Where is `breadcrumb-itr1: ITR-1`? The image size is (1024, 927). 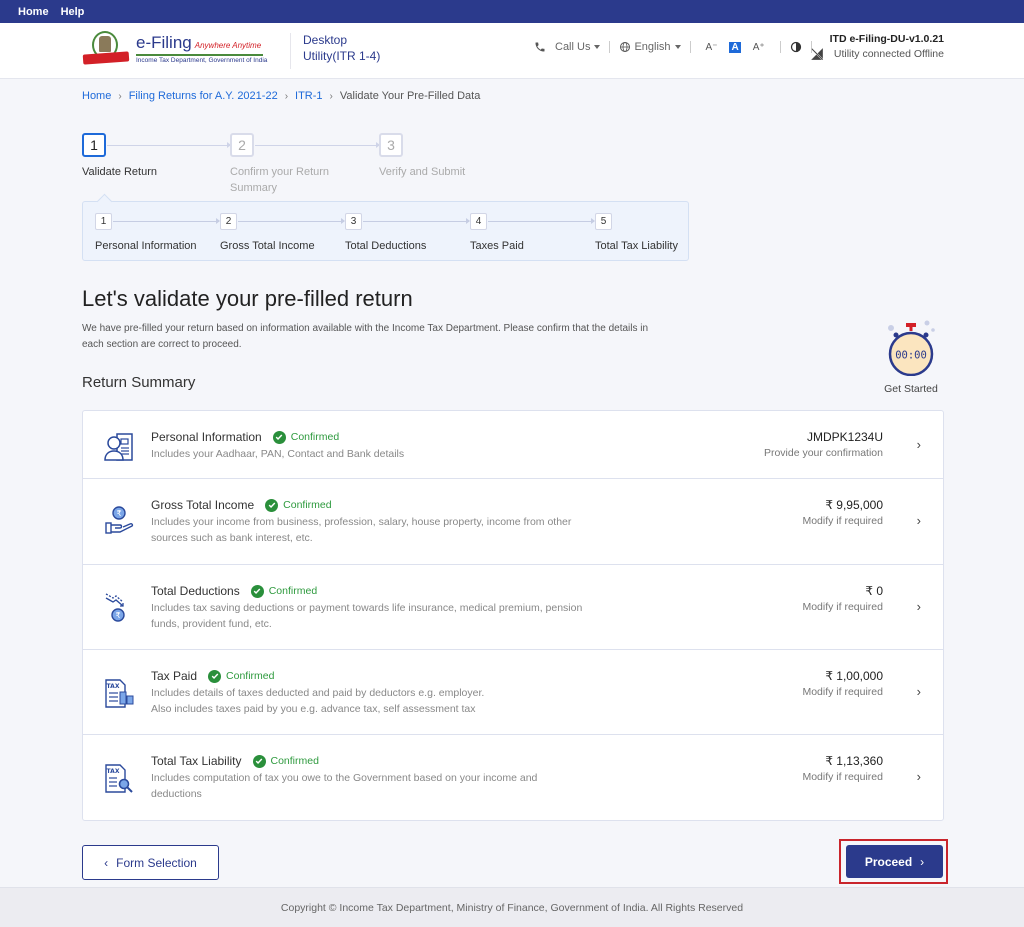
breadcrumb-itr1: ITR-1 is located at coordinates (309, 96).